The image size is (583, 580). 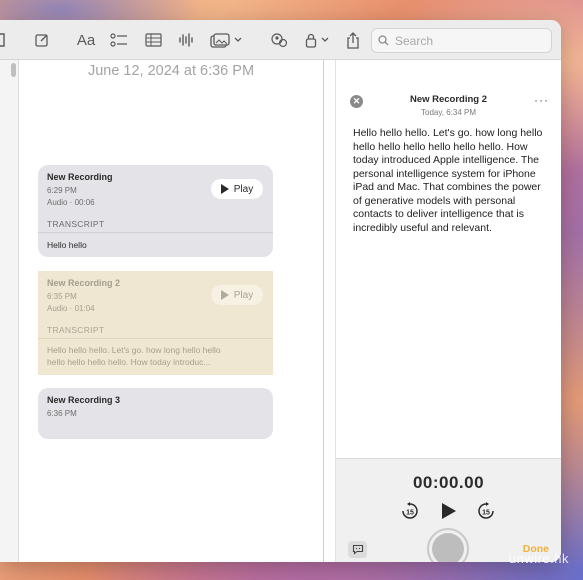 What do you see at coordinates (448, 482) in the screenshot?
I see `playback-timer: 00:00.00` at bounding box center [448, 482].